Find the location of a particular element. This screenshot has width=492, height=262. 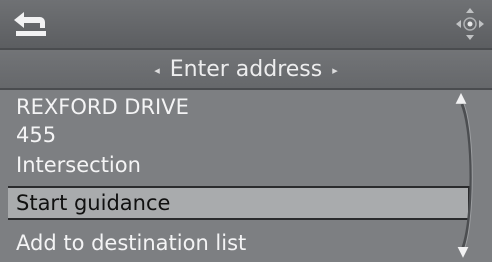

left-arrow-icon: ◂ is located at coordinates (157, 70).